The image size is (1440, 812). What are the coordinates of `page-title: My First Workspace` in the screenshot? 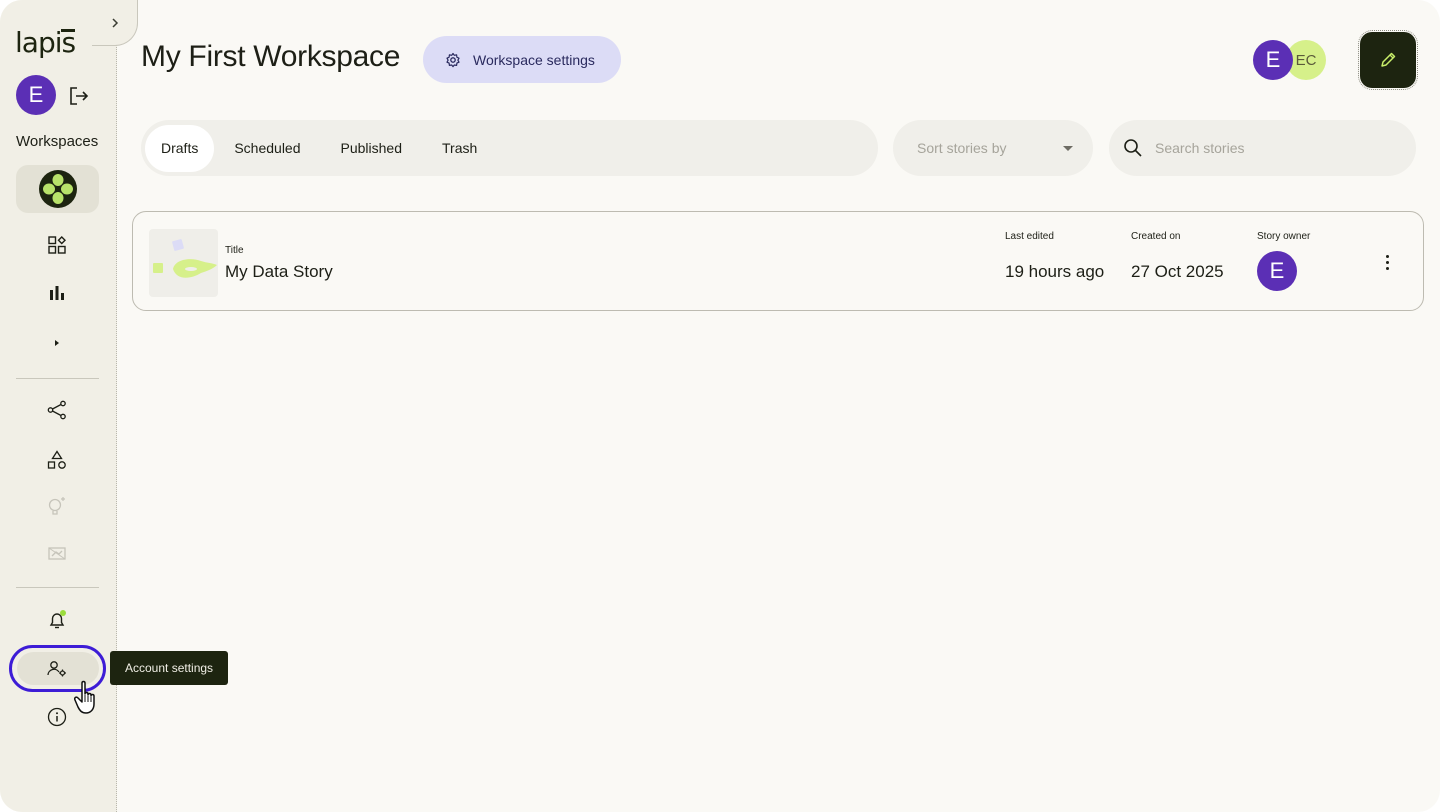 It's located at (271, 56).